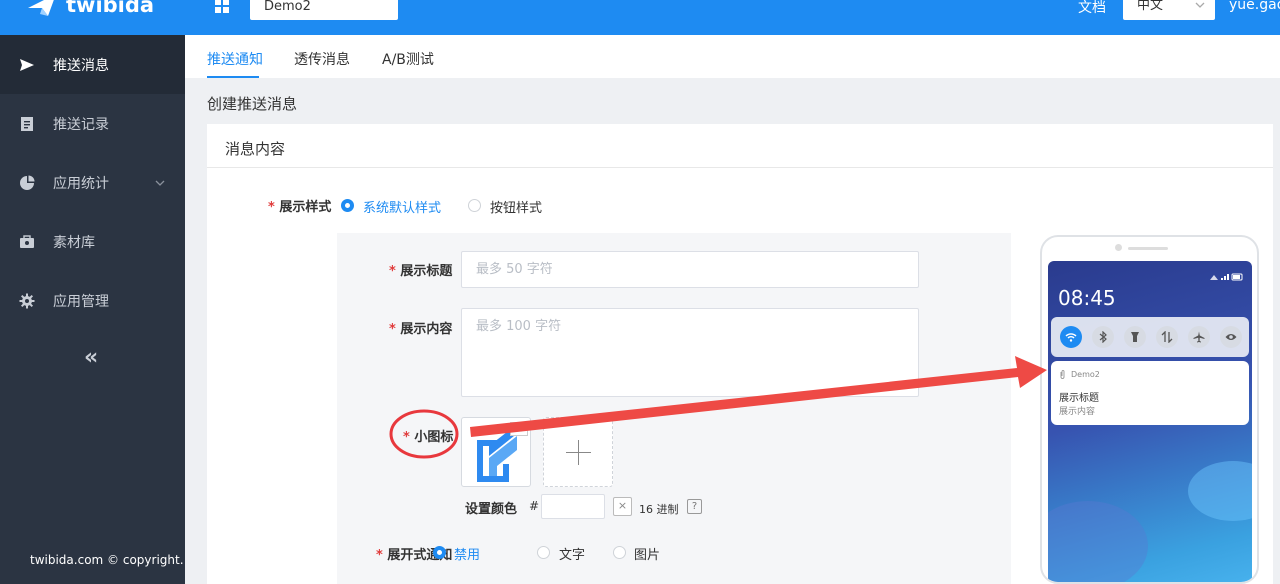 The width and height of the screenshot is (1280, 584). Describe the element at coordinates (694, 506) in the screenshot. I see `help-icon: ?` at that location.